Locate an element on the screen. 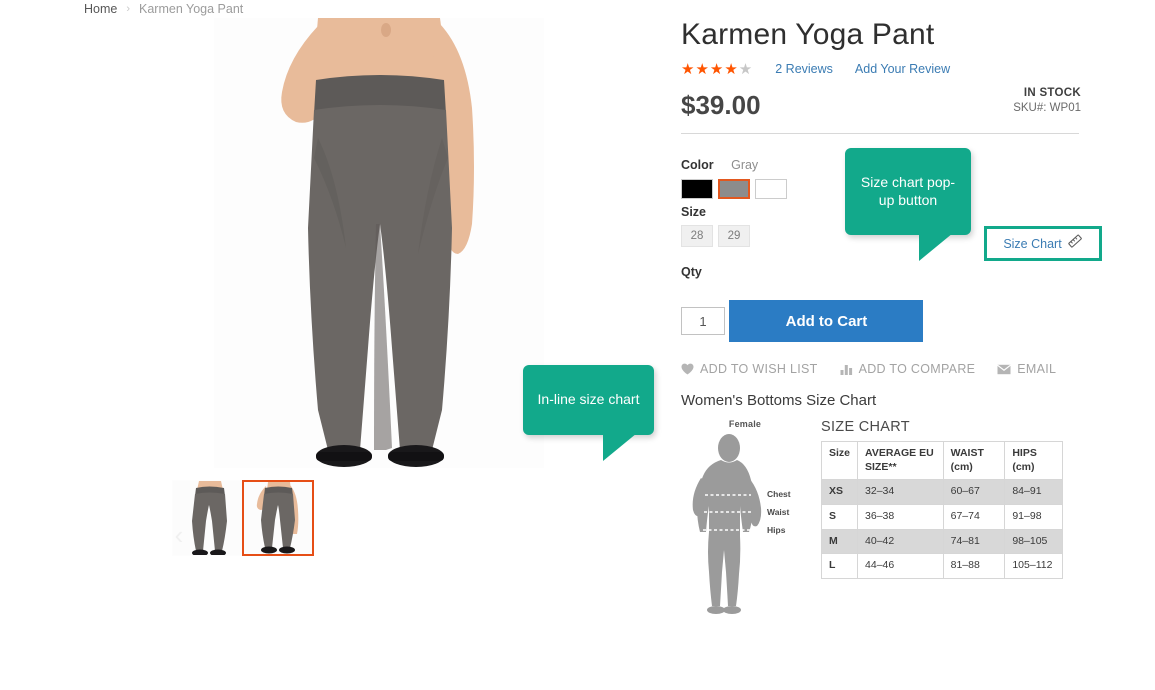  cell-size: XS is located at coordinates (839, 492).